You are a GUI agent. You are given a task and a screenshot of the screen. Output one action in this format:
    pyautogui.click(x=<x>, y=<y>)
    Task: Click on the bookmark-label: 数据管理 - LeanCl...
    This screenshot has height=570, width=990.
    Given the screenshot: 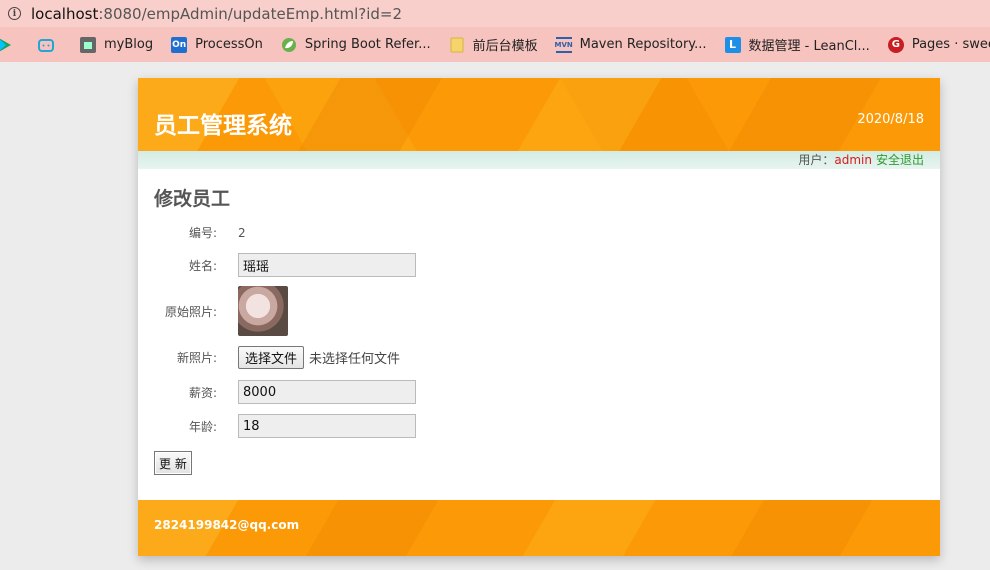 What is the action you would take?
    pyautogui.click(x=809, y=46)
    